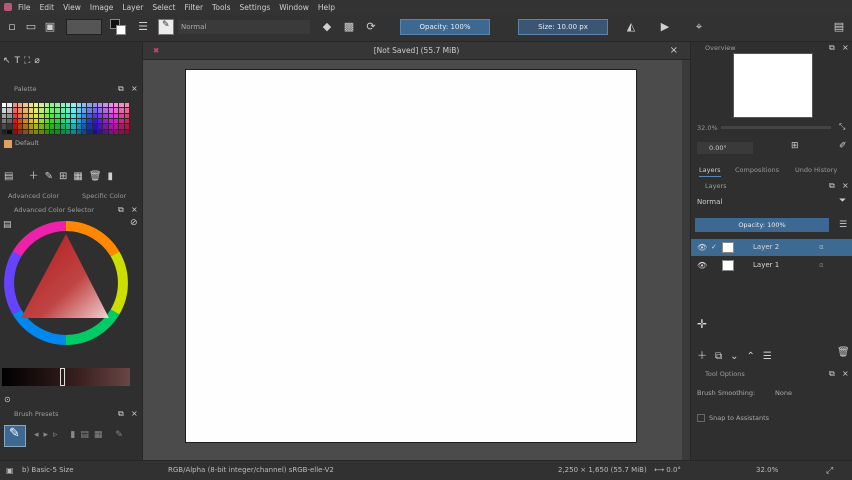 The width and height of the screenshot is (852, 480). Describe the element at coordinates (193, 7) in the screenshot. I see `menu-filter: Filter` at that location.